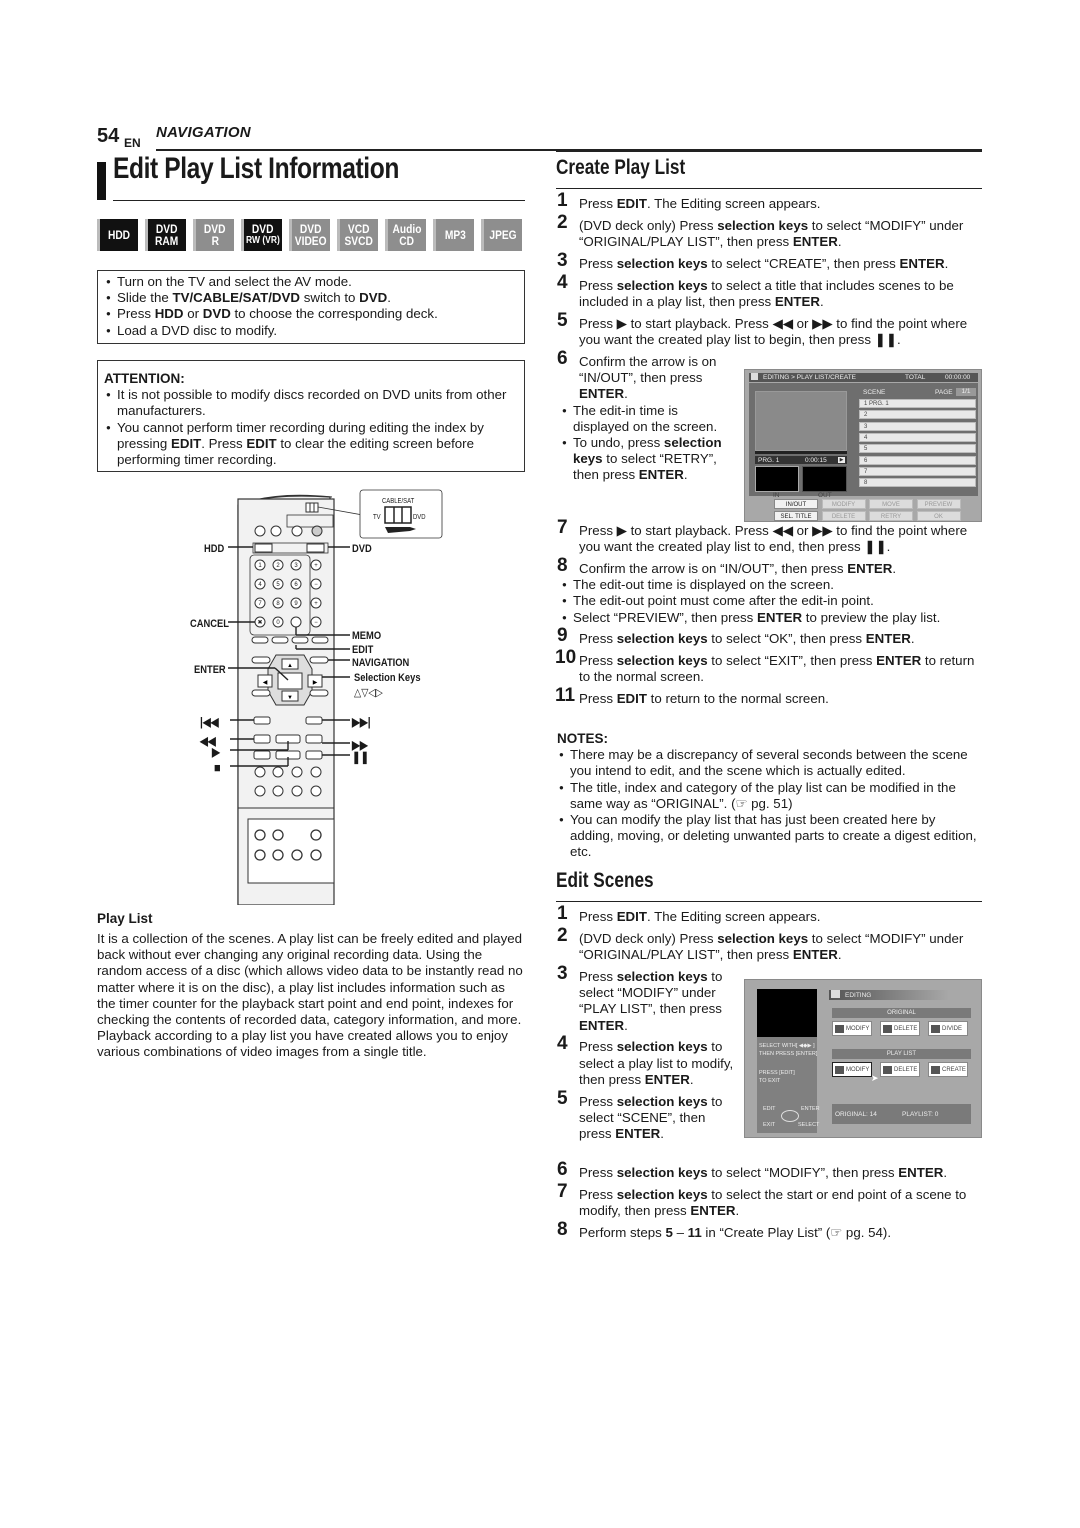  What do you see at coordinates (906, 1070) in the screenshot?
I see `button-label: DELETE` at bounding box center [906, 1070].